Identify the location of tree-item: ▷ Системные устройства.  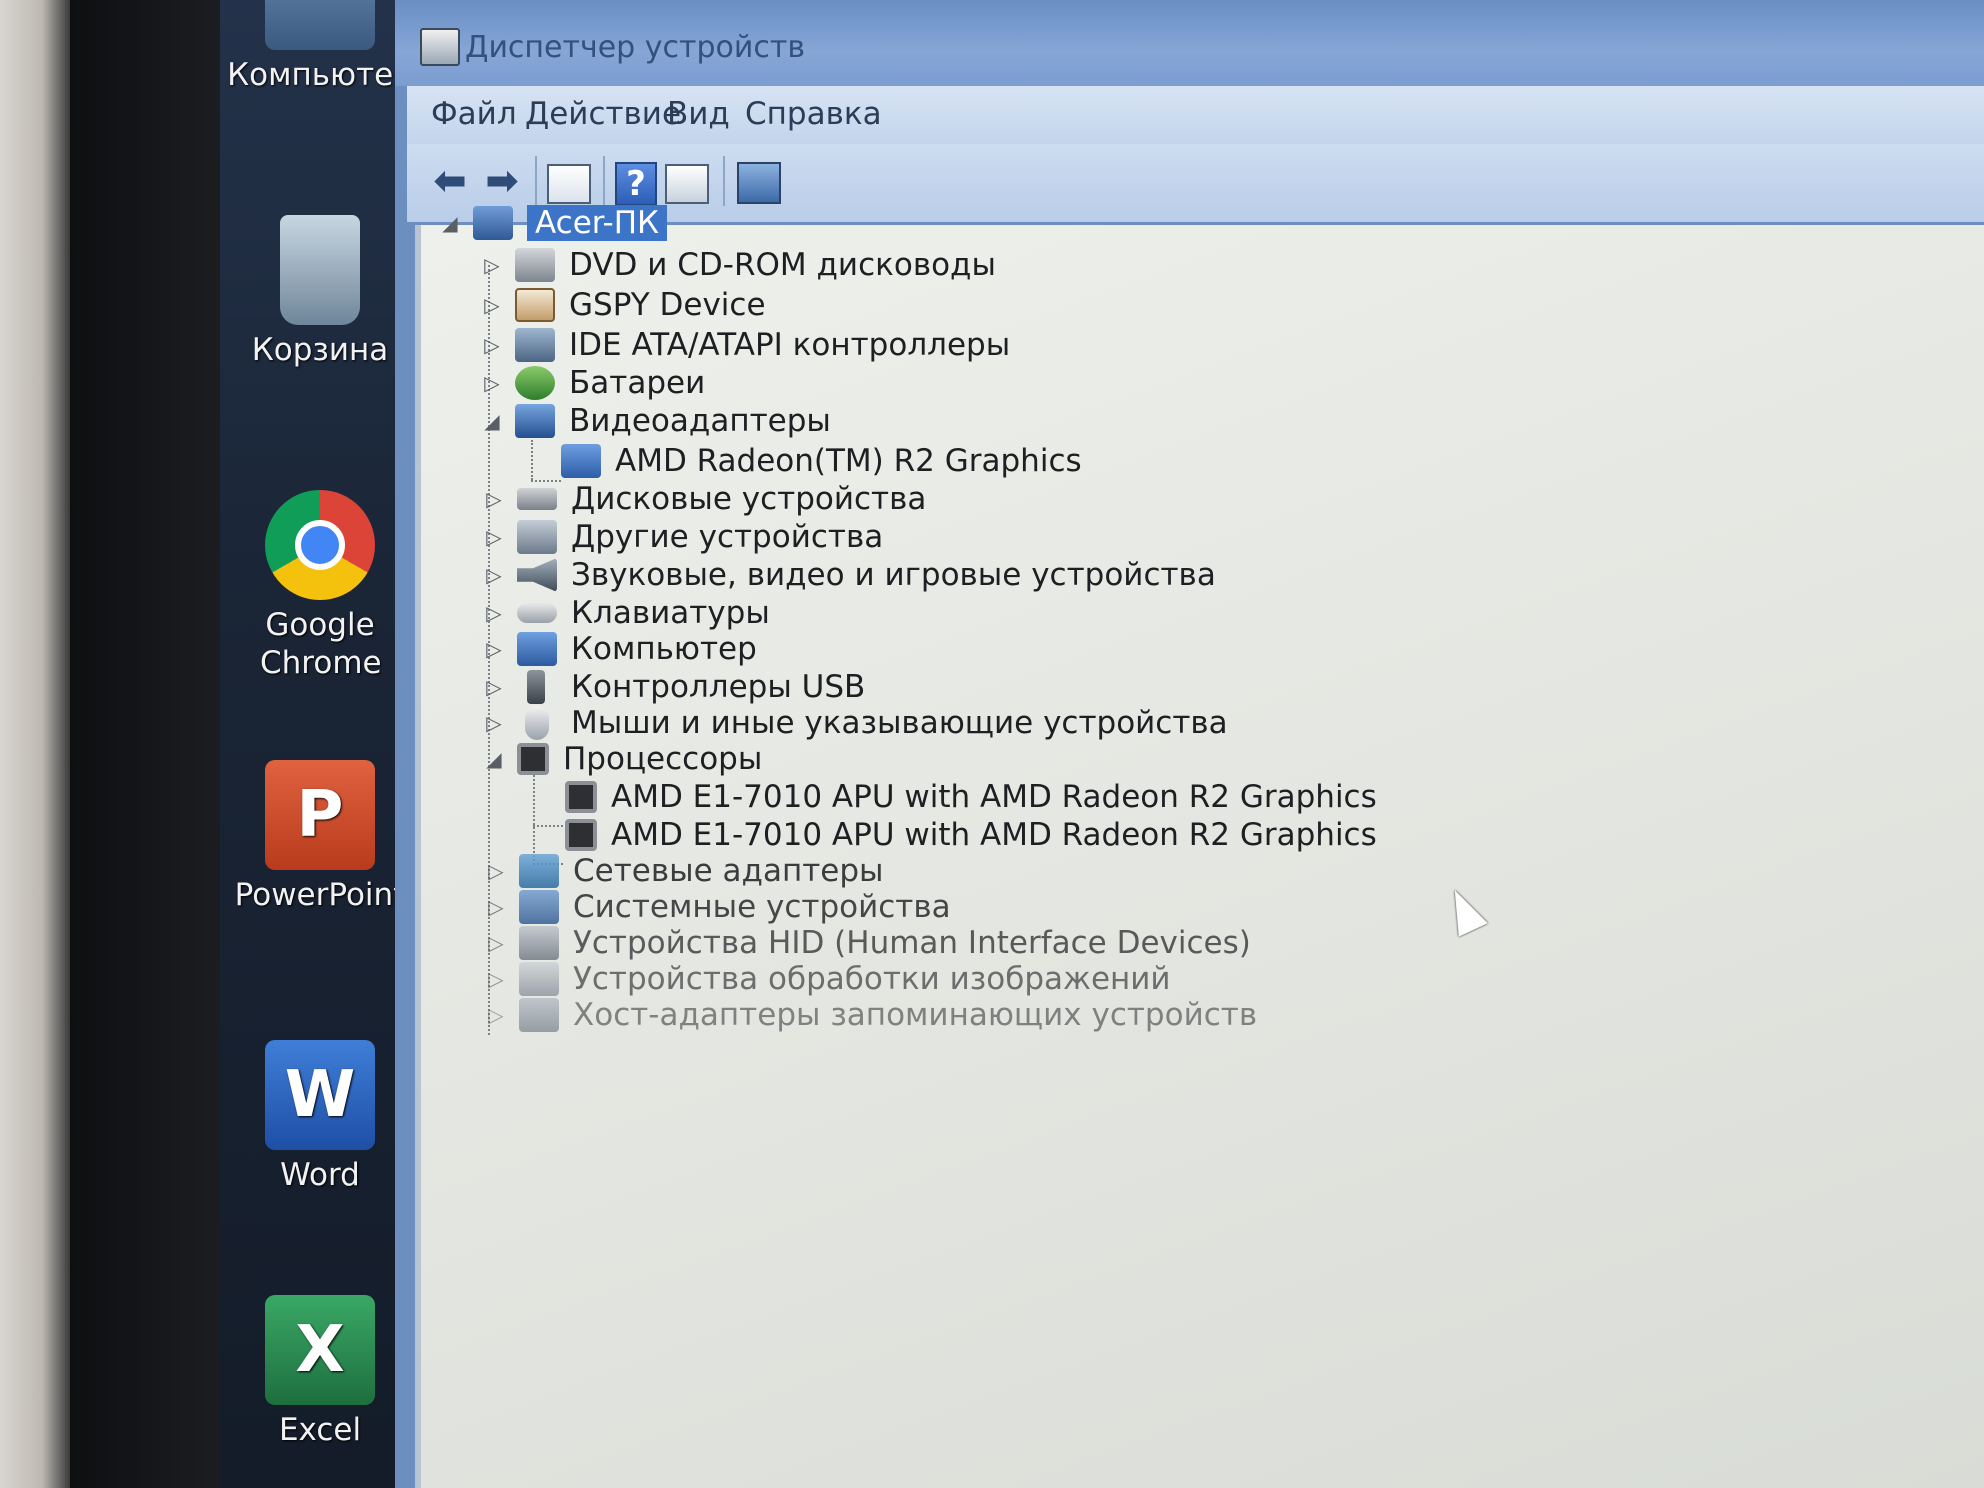
(717, 907).